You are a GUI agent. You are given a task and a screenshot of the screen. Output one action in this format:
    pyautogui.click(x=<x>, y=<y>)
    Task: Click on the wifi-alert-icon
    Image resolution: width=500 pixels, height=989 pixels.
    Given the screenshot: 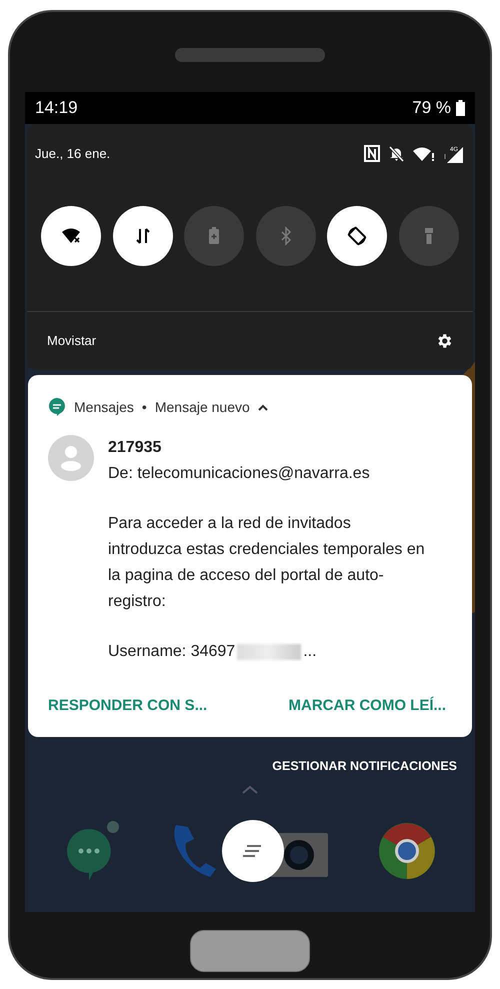 What is the action you would take?
    pyautogui.click(x=424, y=154)
    